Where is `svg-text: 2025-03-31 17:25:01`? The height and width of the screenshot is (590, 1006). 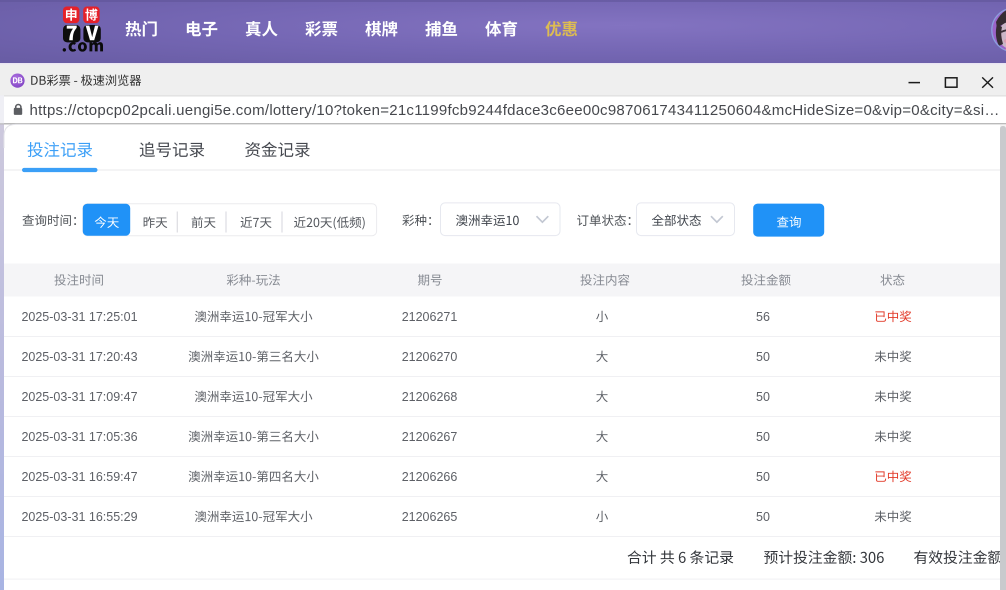 svg-text: 2025-03-31 17:25:01 is located at coordinates (79, 317).